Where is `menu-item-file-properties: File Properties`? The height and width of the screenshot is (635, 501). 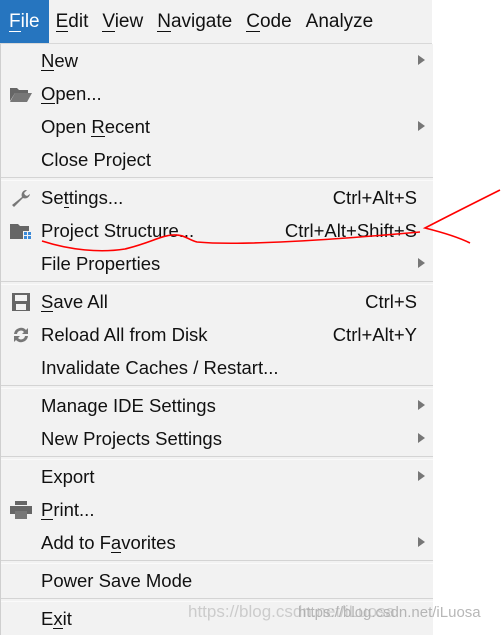 menu-item-file-properties: File Properties is located at coordinates (217, 263).